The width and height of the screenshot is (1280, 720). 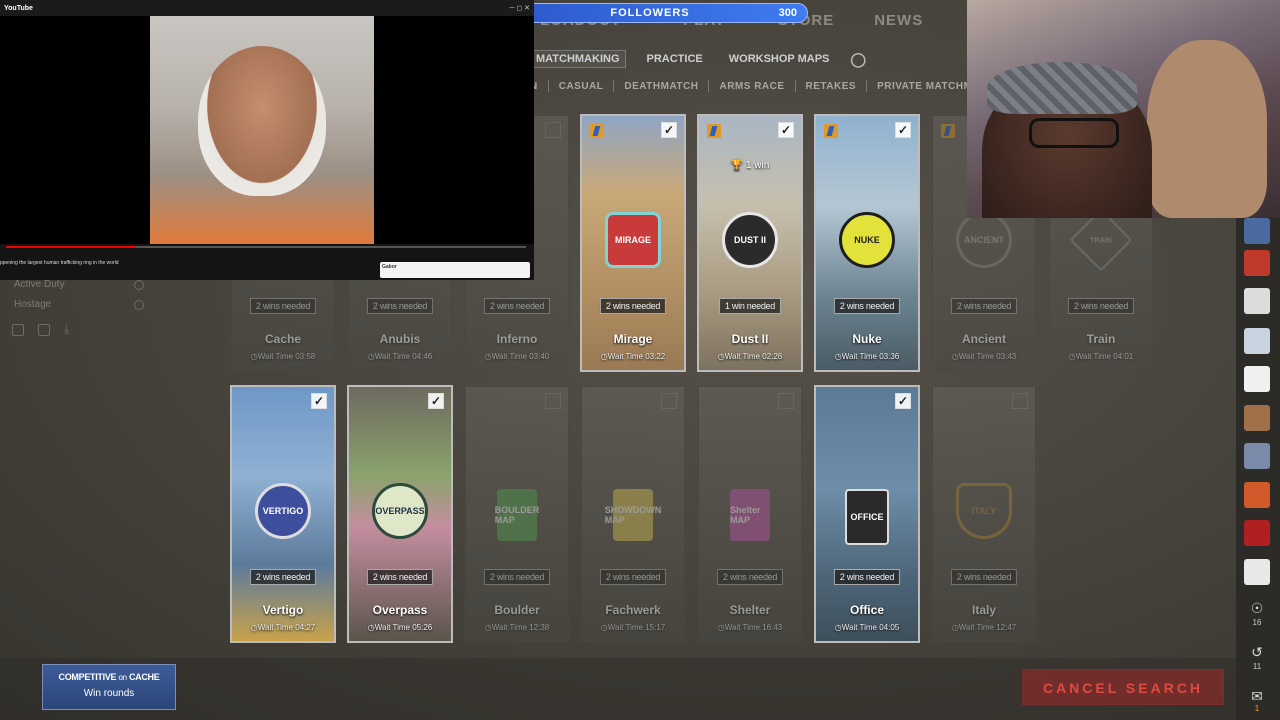 I want to click on play-subnav: MATCHMAKING PRACTICE WORKSHOP MAPS ◯, so click(x=698, y=59).